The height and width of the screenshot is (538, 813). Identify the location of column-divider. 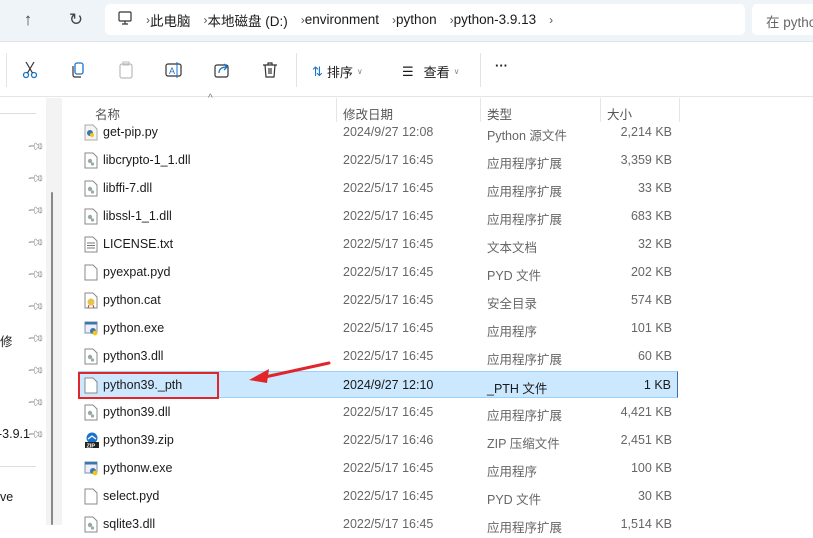
(679, 110).